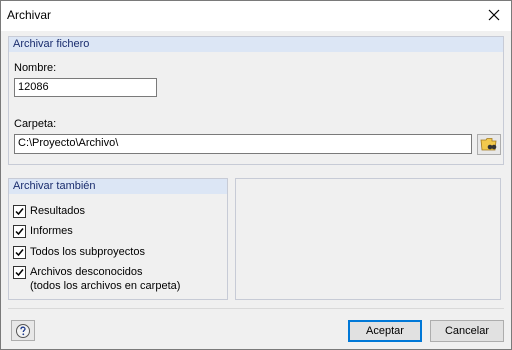  I want to click on results-option: Resultados, so click(49, 212).